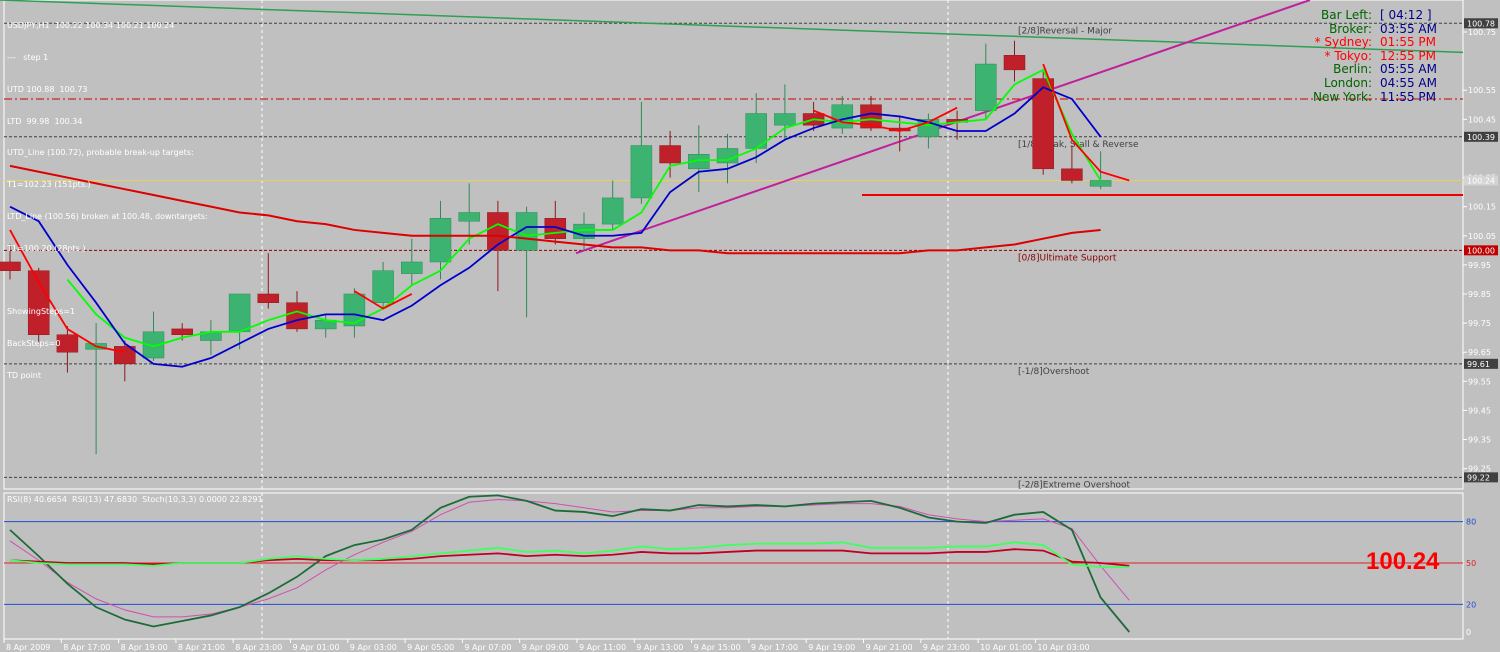  Describe the element at coordinates (1347, 83) in the screenshot. I see `clock-label: London:` at that location.